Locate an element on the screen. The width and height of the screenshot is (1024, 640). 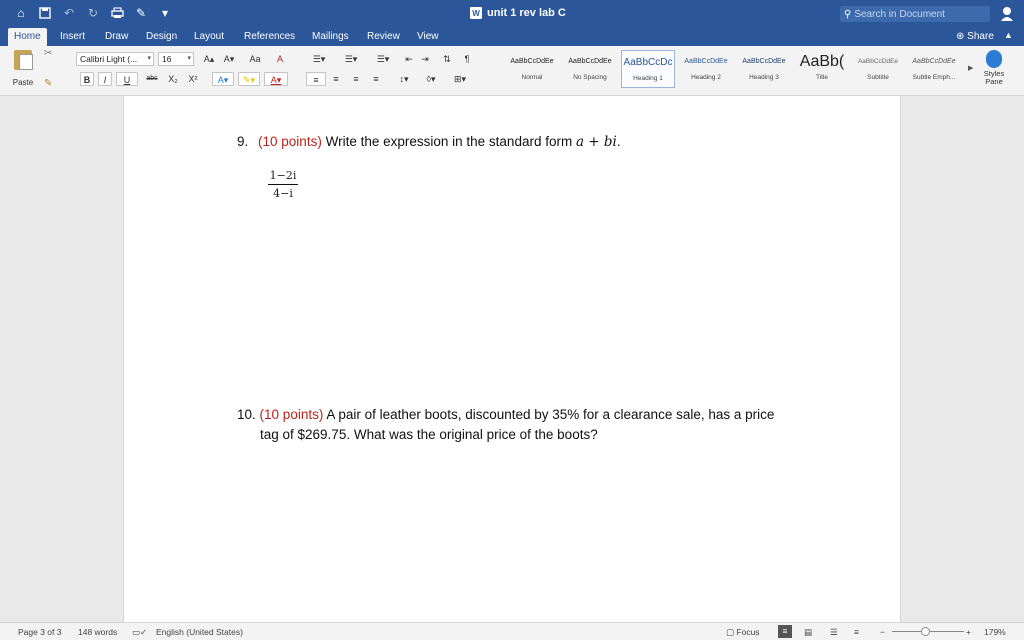
zoom-slider-thumb is located at coordinates (926, 631).